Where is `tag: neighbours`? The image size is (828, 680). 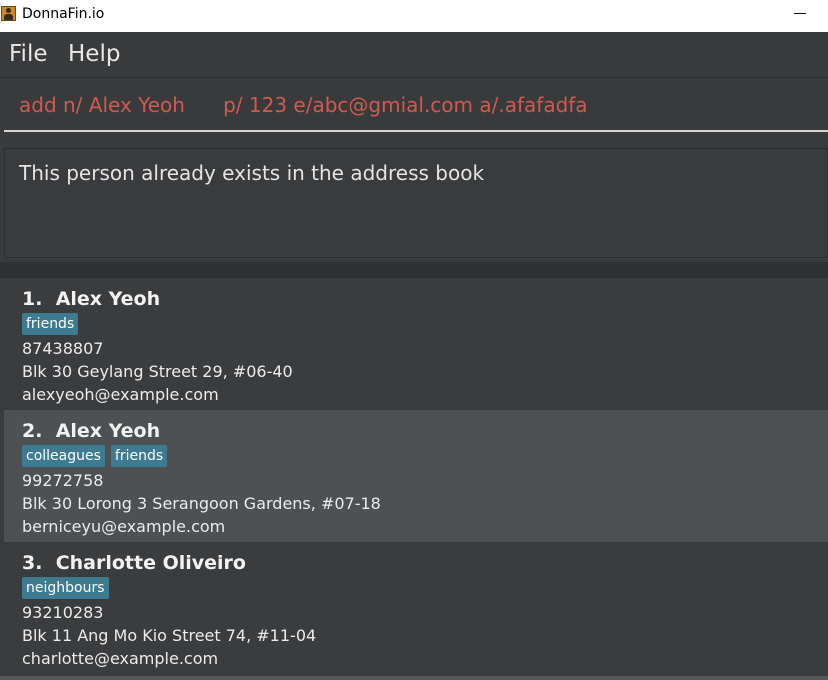 tag: neighbours is located at coordinates (65, 588).